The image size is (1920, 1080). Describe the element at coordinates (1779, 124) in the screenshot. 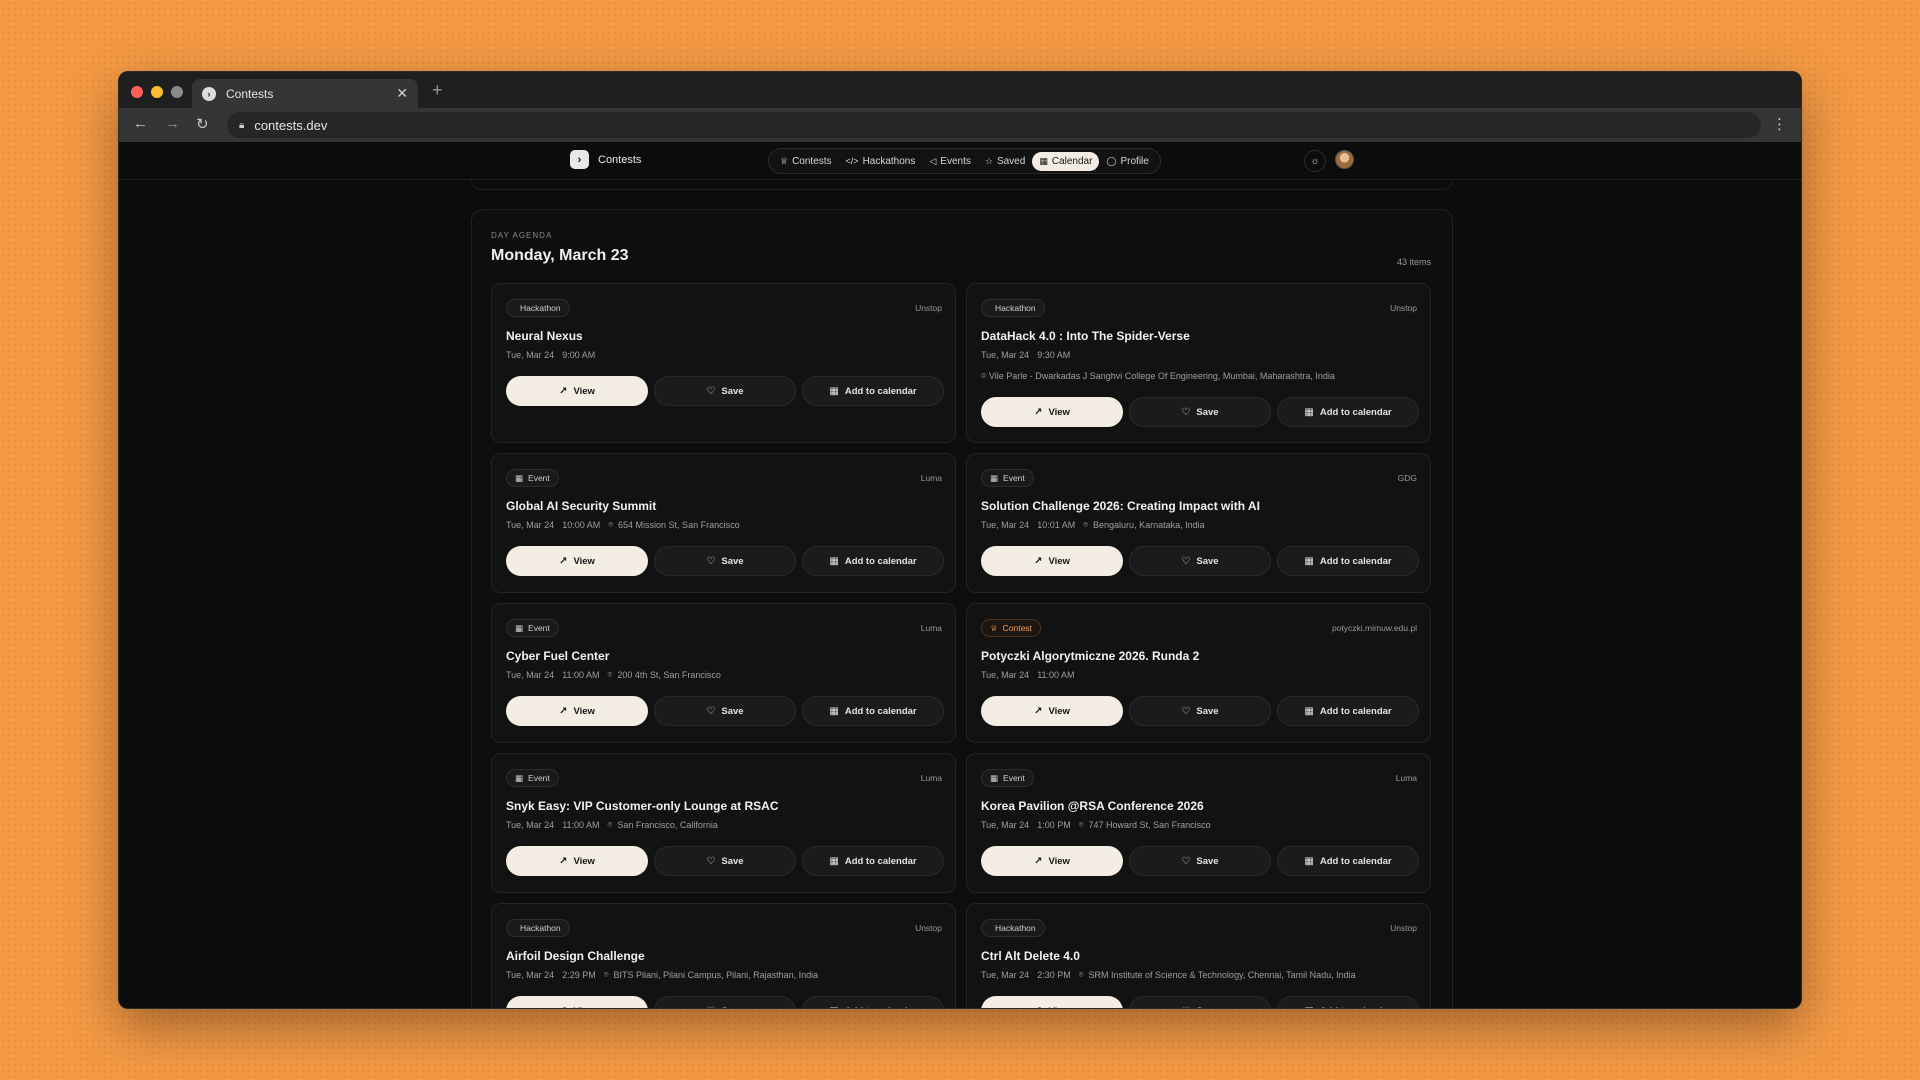

I see `browser-menu-icon: ⋮` at that location.